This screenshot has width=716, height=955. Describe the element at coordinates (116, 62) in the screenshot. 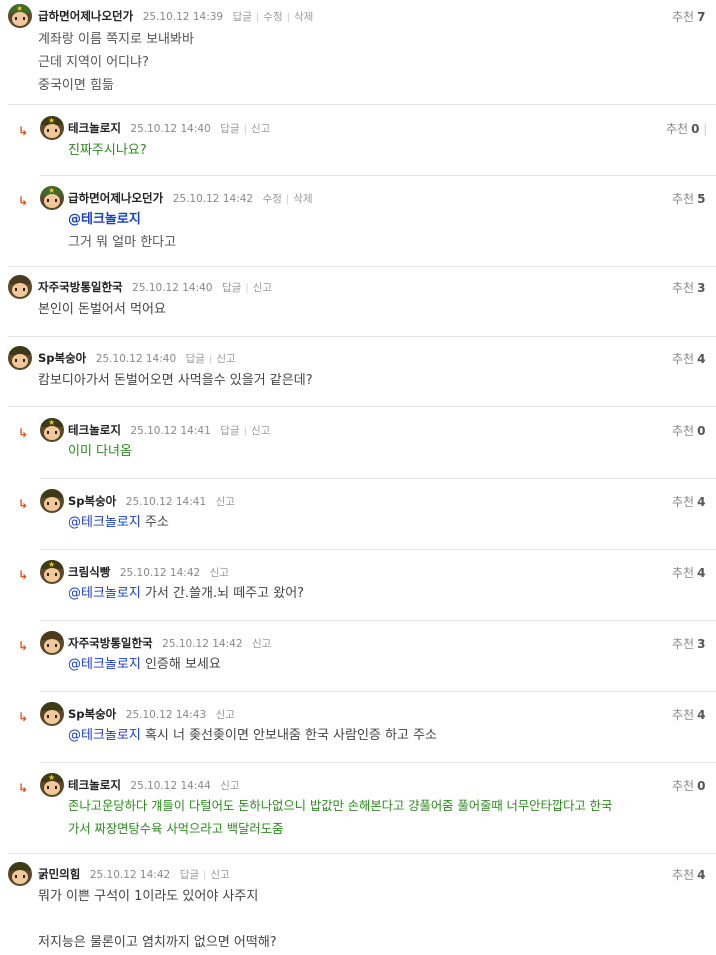

I see `comment-body: 계좌랑 이름 쪽지로 보내봐바 근데 지역이 어디냐? 중국이면 힘듦` at that location.